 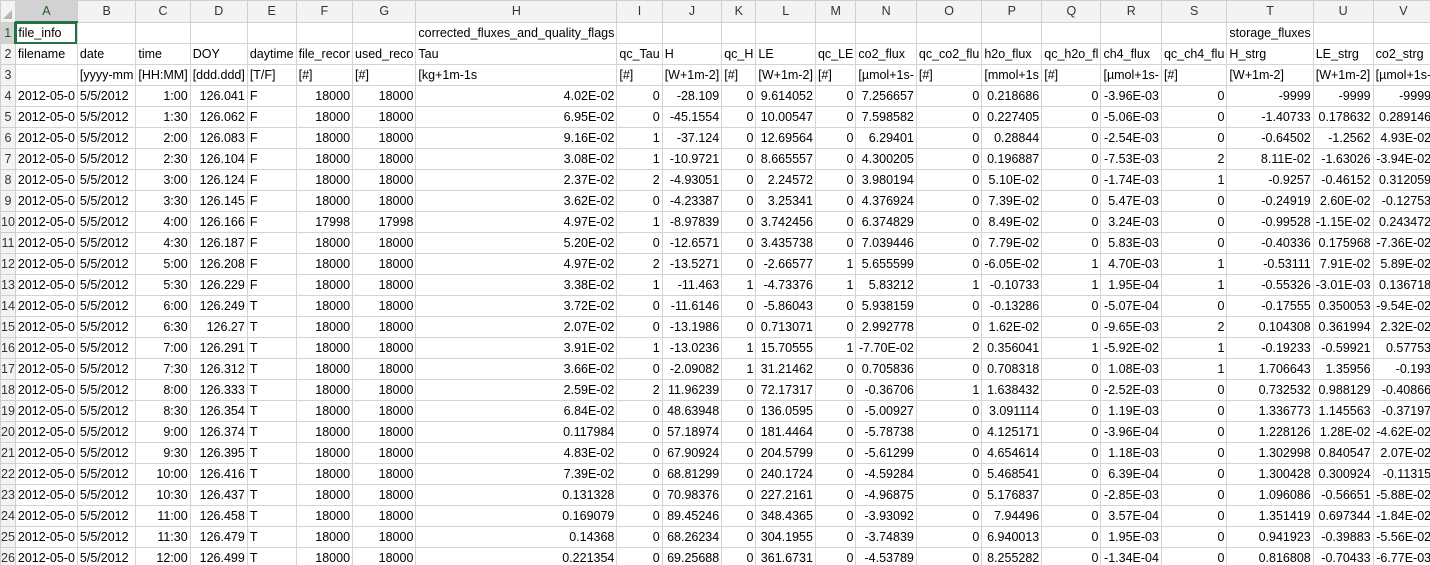 What do you see at coordinates (1270, 264) in the screenshot?
I see `cell-t12: -0.53111` at bounding box center [1270, 264].